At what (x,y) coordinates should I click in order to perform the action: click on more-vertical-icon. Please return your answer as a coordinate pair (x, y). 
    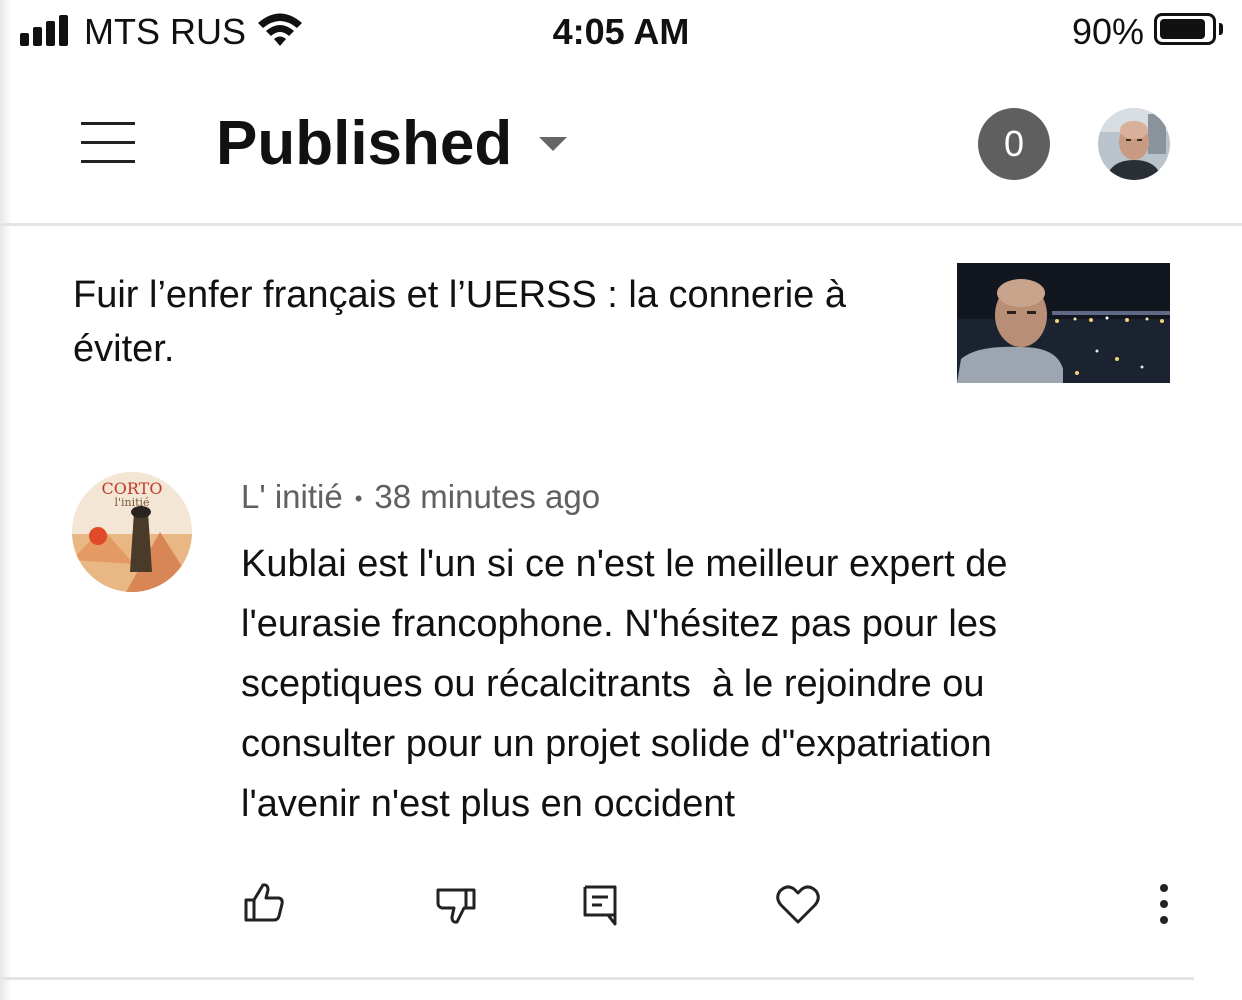
    Looking at the image, I should click on (1164, 904).